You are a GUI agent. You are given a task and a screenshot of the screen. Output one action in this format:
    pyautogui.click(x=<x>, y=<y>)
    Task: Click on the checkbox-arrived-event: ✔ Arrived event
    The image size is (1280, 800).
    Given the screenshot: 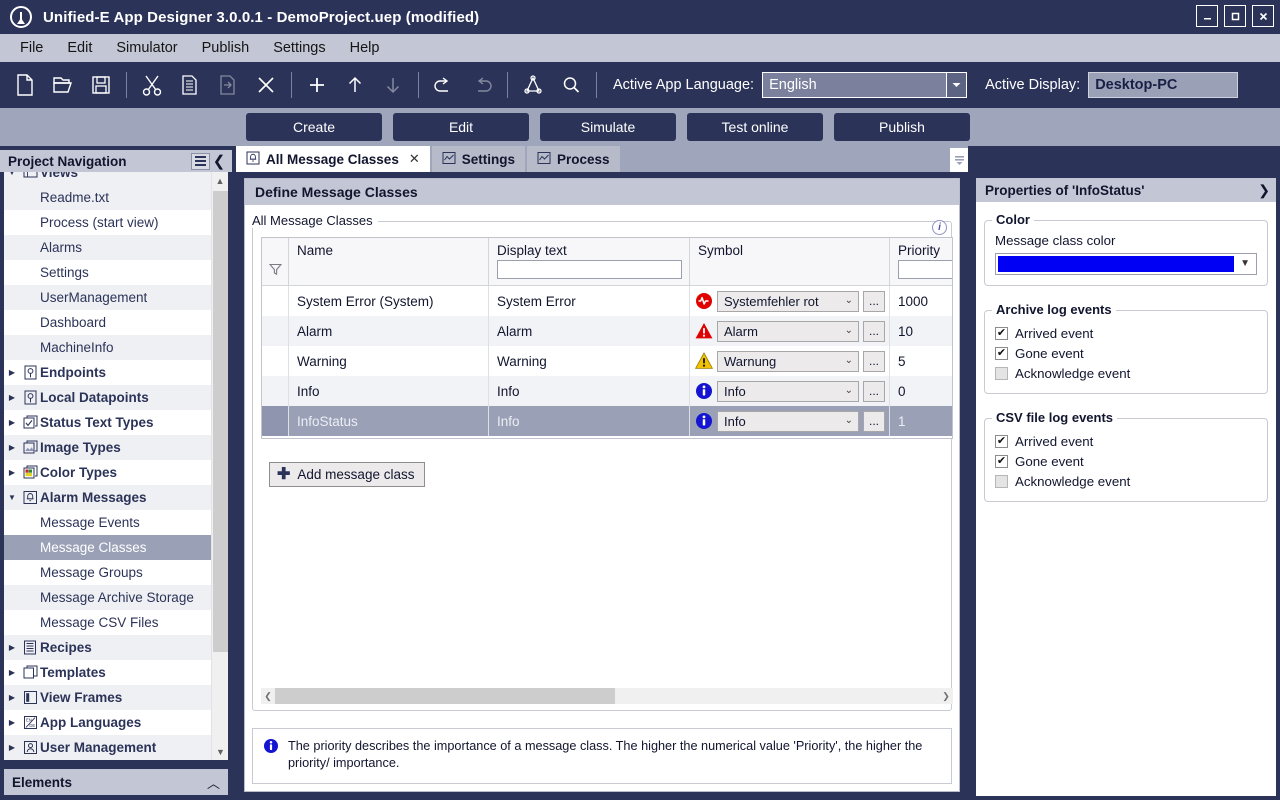 What is the action you would take?
    pyautogui.click(x=1126, y=441)
    